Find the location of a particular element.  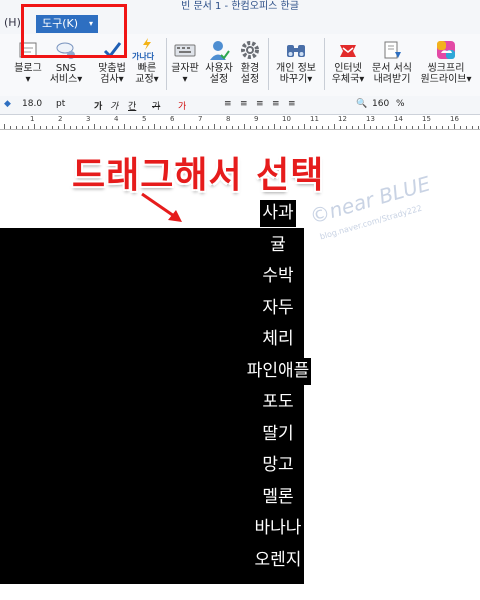

quick-correct-button: 가나다 빠른 교정▾ is located at coordinates (147, 64).